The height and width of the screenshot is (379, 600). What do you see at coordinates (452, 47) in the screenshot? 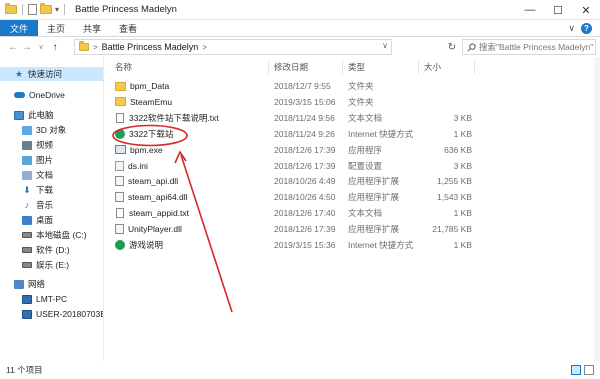
I see `refresh-button: ↻` at bounding box center [452, 47].